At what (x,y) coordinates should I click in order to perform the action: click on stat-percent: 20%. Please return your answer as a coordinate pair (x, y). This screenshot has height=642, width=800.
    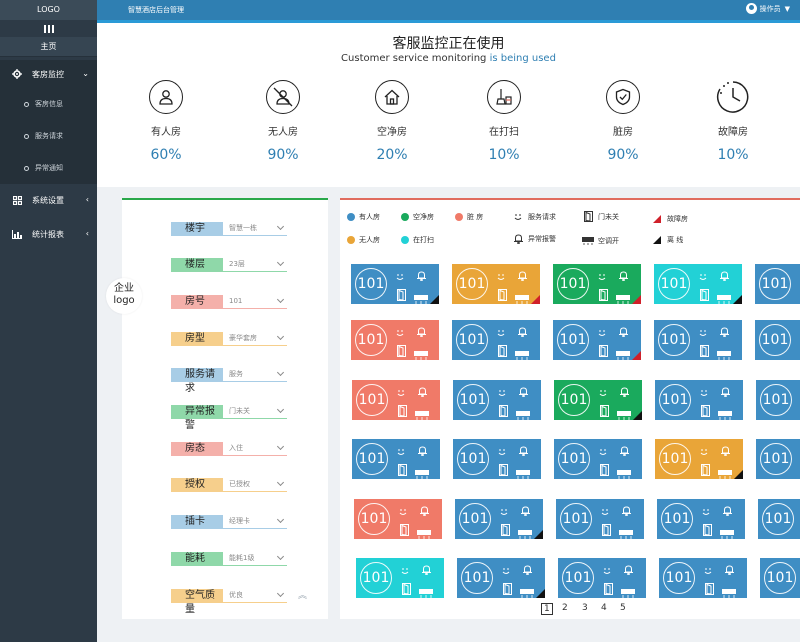
    Looking at the image, I should click on (392, 155).